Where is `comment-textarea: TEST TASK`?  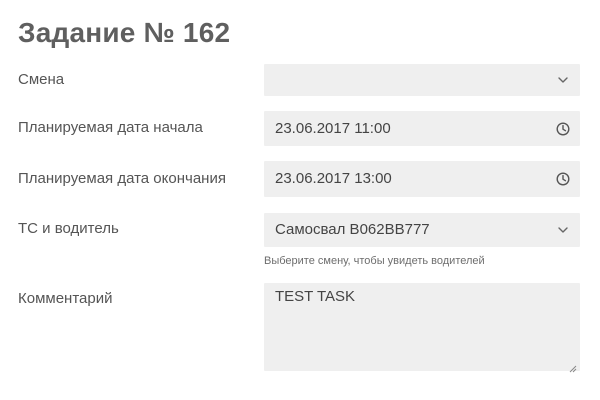
comment-textarea: TEST TASK is located at coordinates (422, 328).